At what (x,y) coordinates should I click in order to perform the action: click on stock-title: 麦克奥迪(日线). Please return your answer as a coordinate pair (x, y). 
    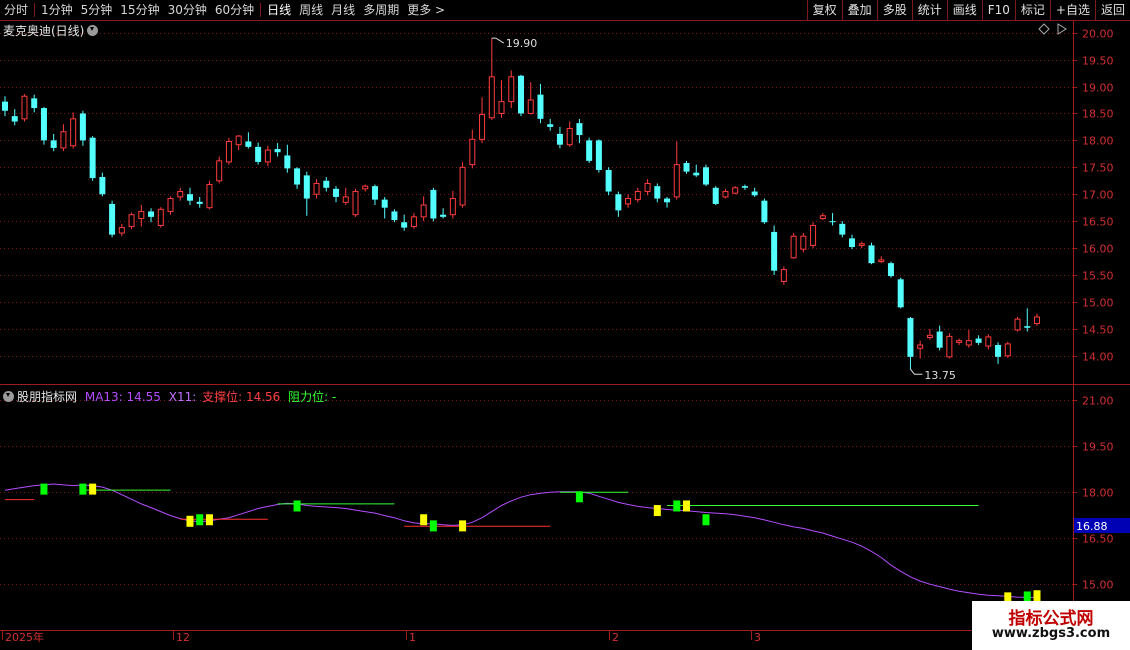
    Looking at the image, I should click on (44, 31).